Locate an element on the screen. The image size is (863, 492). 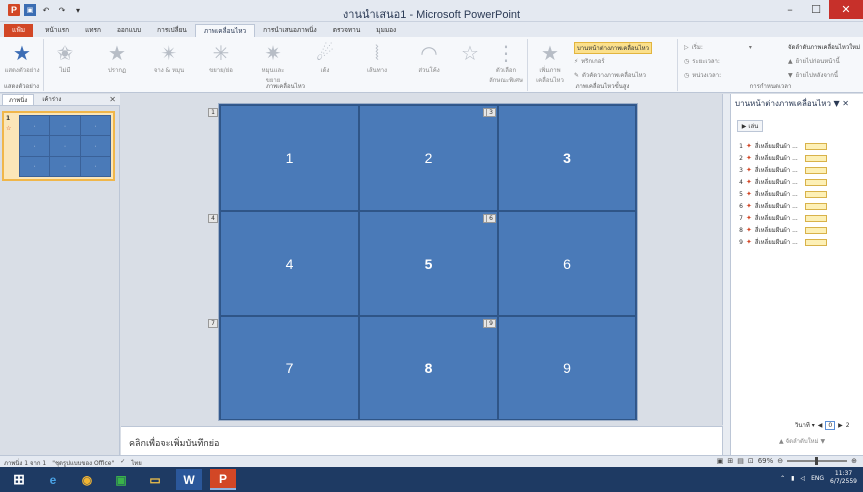
file-explorer-icon: ▭ is located at coordinates (155, 479).